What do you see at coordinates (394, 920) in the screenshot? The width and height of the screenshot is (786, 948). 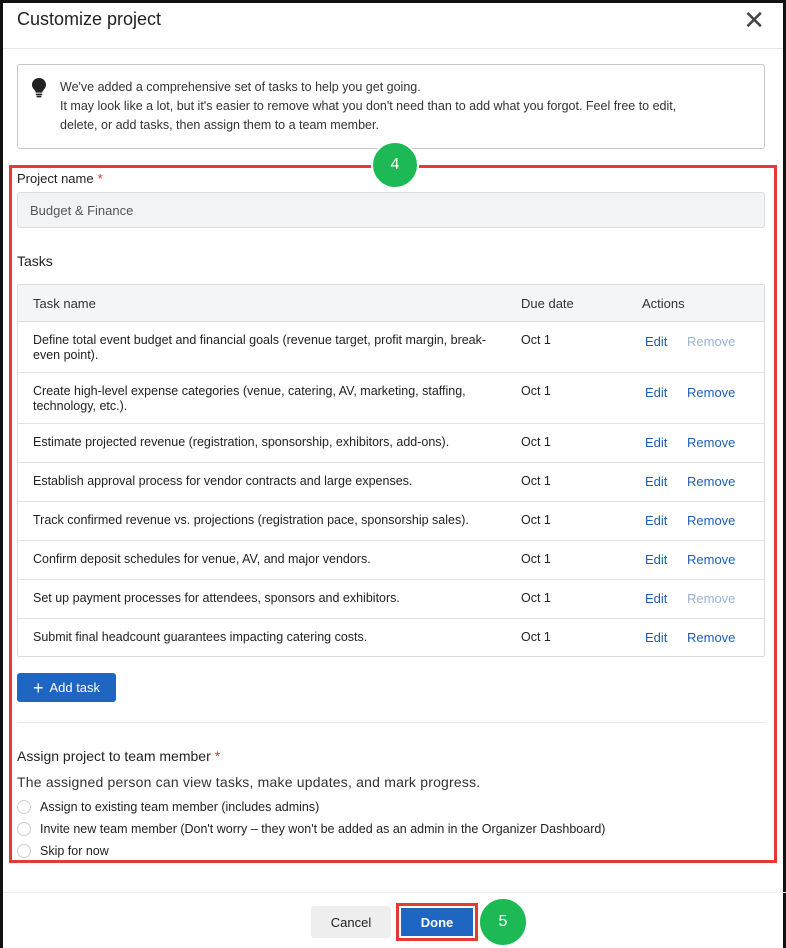 I see `dialog-footer` at bounding box center [394, 920].